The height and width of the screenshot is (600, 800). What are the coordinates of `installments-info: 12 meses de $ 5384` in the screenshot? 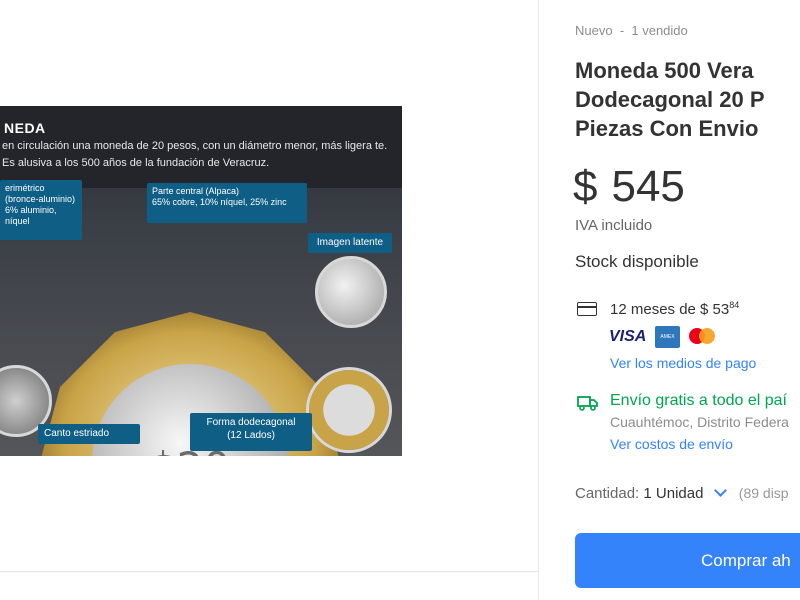 It's located at (674, 309).